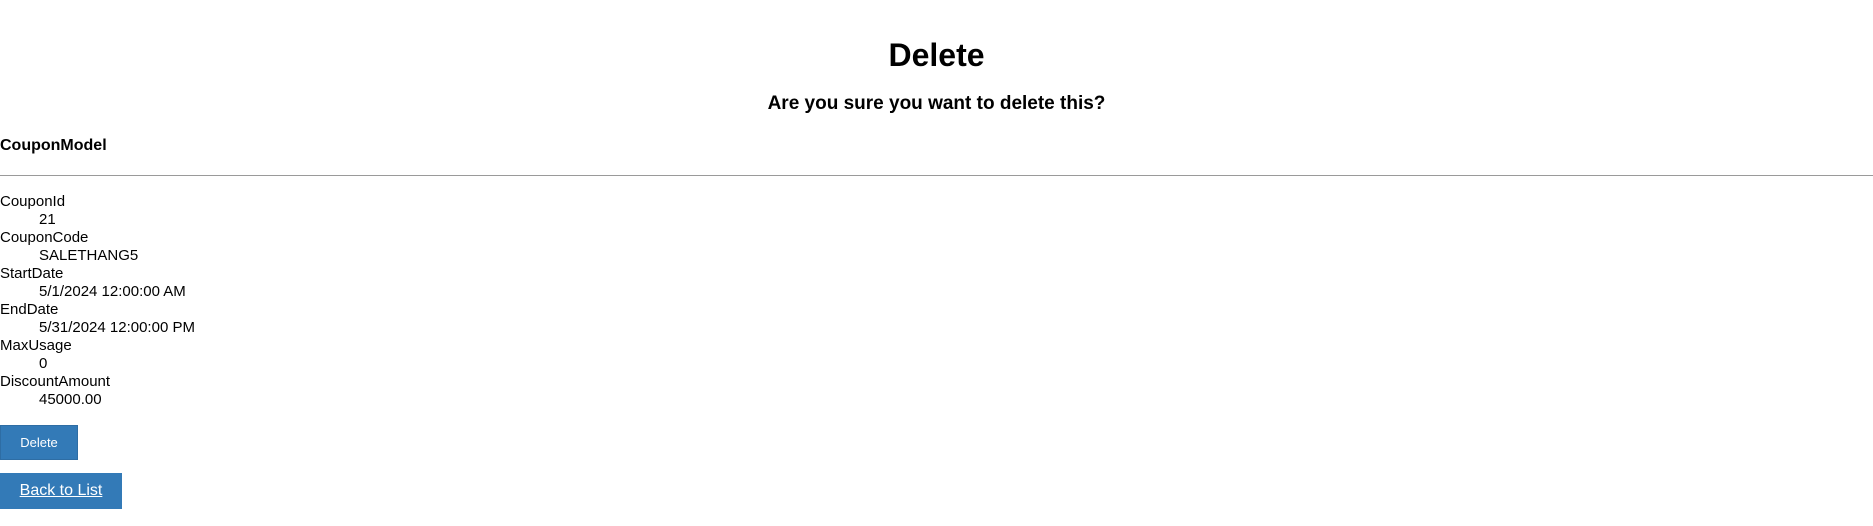 Image resolution: width=1873 pixels, height=526 pixels. What do you see at coordinates (29, 309) in the screenshot?
I see `field-label-enddate: EndDate` at bounding box center [29, 309].